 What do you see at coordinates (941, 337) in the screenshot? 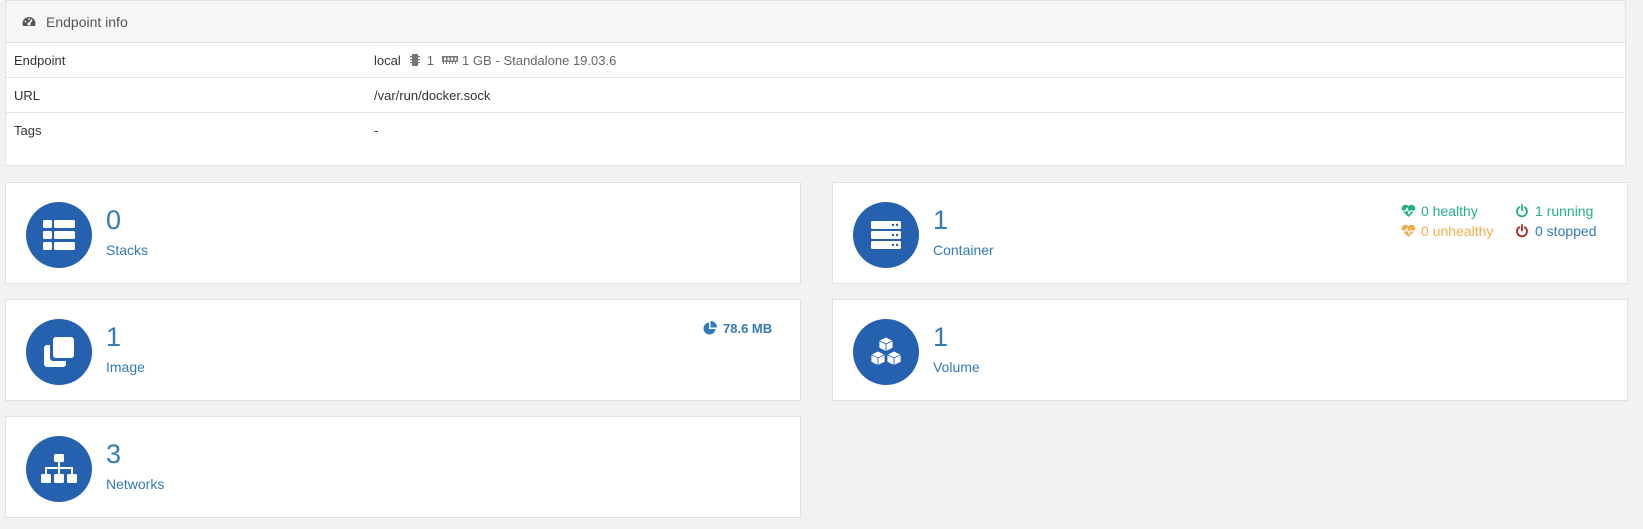
I see `volumes-count: 1` at bounding box center [941, 337].